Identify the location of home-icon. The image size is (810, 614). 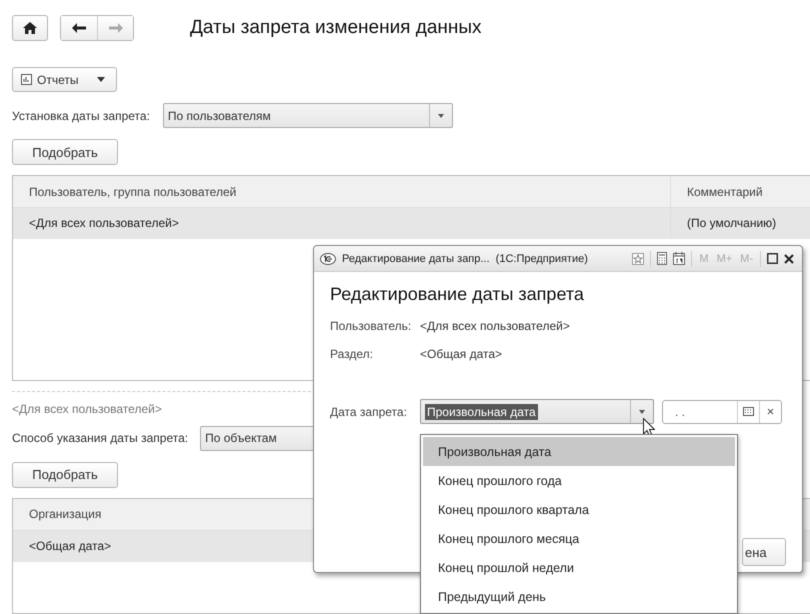
(30, 28).